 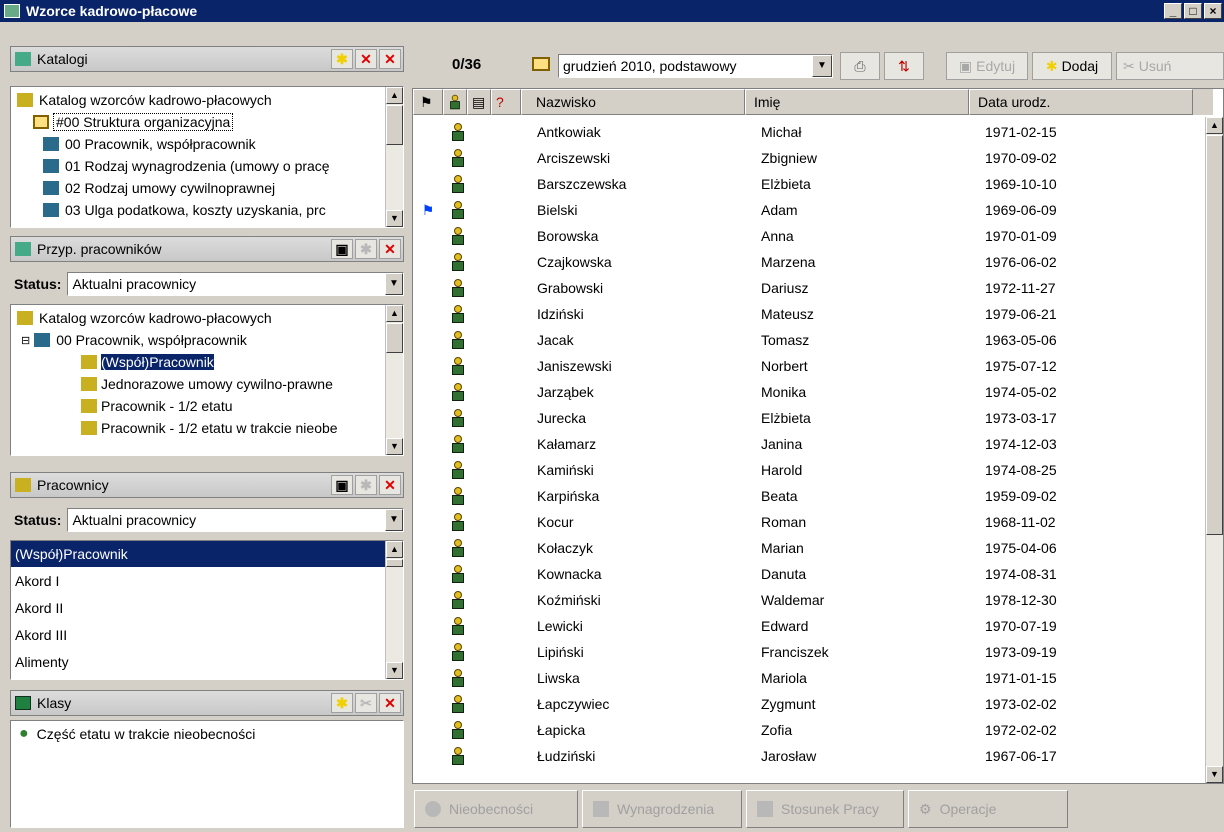 I want to click on delete-employee-button: ✕, so click(x=390, y=485).